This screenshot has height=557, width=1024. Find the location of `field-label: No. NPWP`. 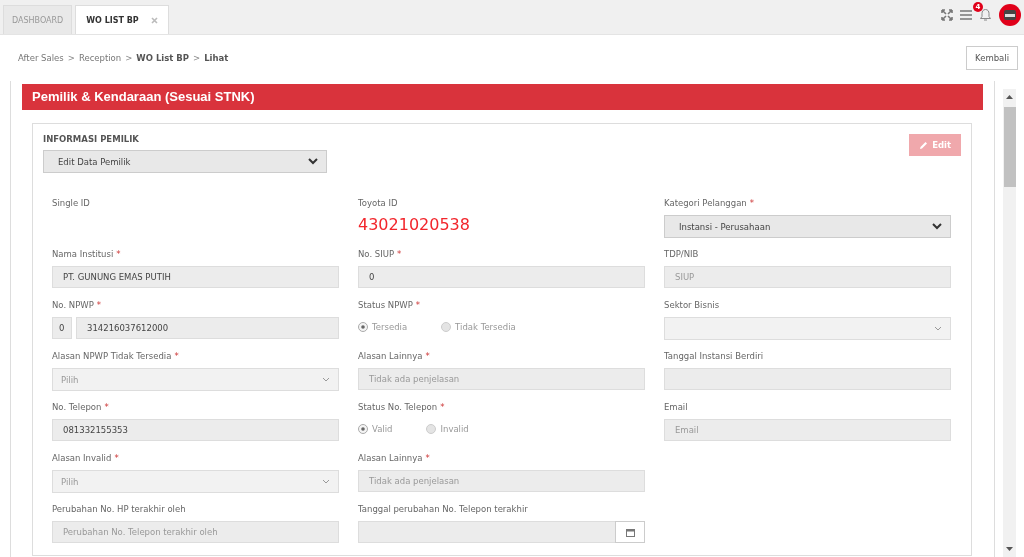

field-label: No. NPWP is located at coordinates (73, 305).